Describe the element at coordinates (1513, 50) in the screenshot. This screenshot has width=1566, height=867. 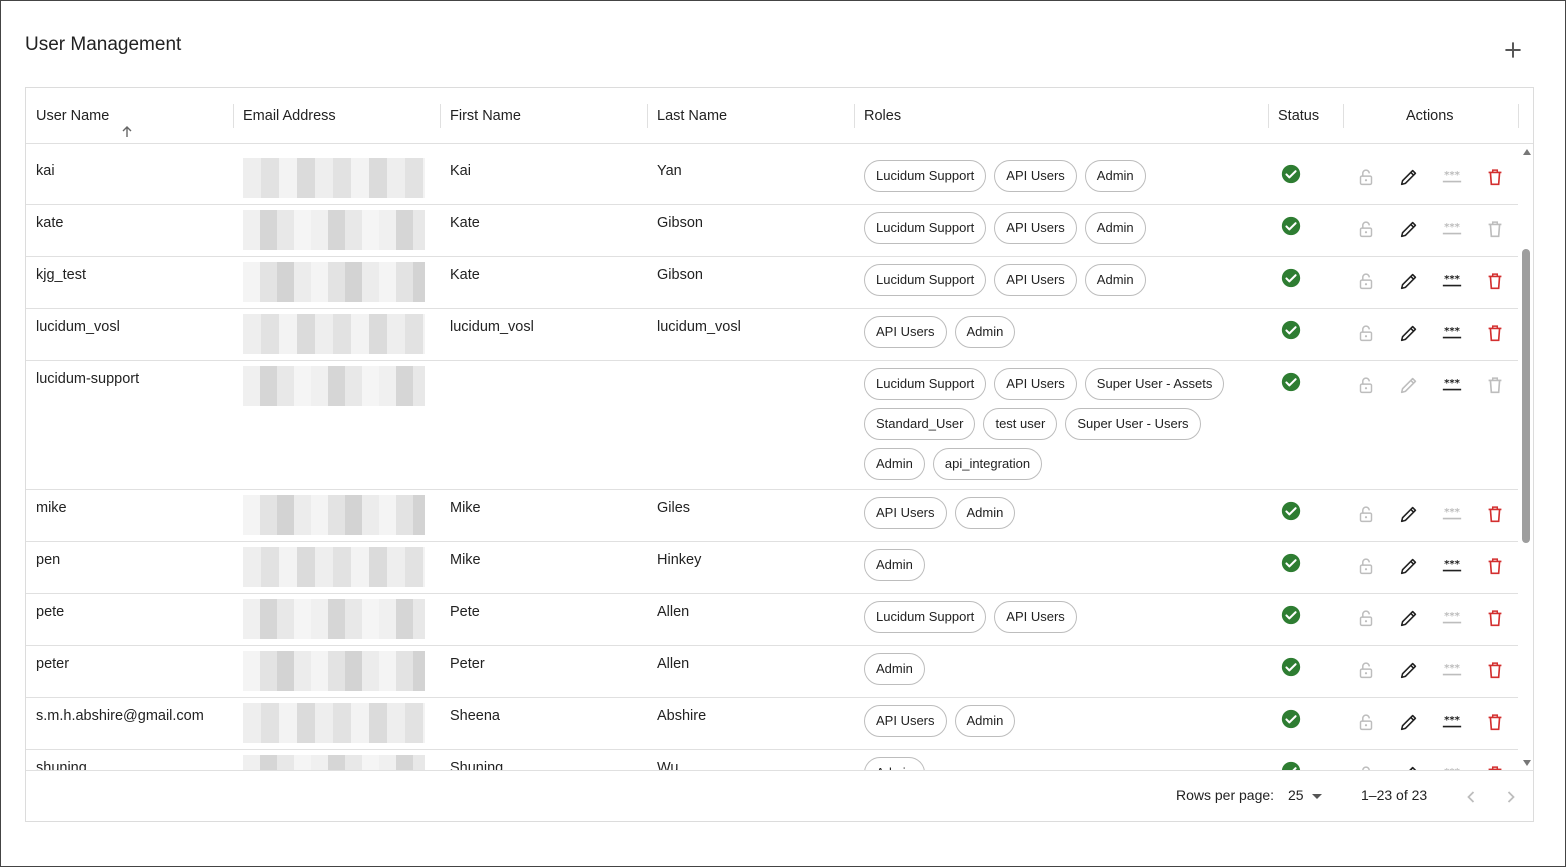
I see `add-user-button` at that location.